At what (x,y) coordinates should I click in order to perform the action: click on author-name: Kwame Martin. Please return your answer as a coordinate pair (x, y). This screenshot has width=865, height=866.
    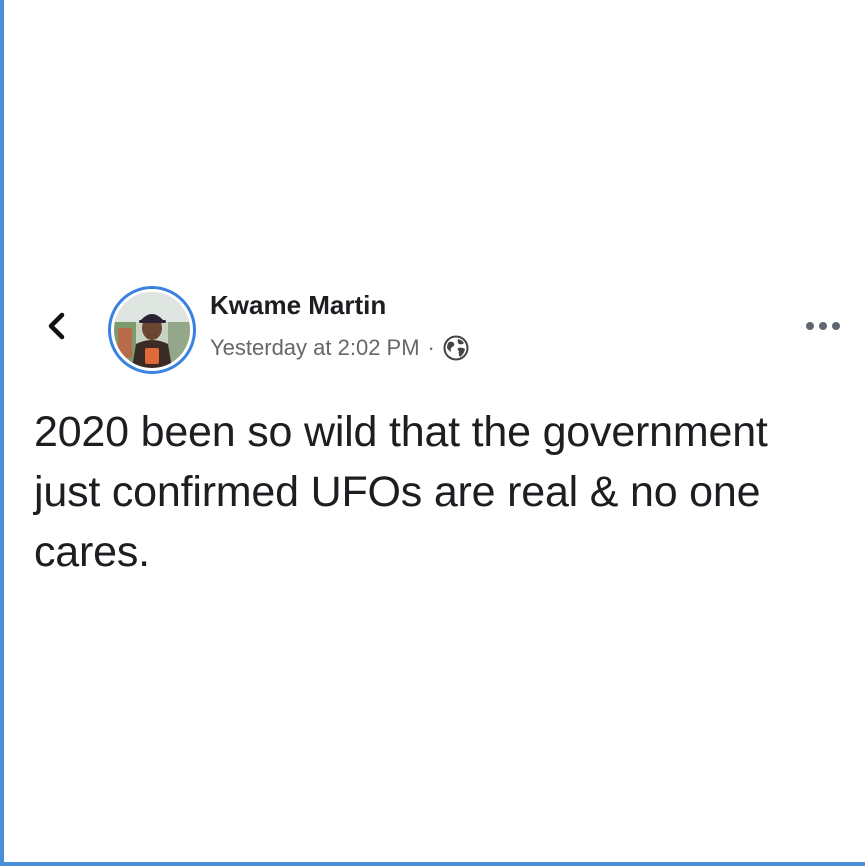
    Looking at the image, I should click on (298, 305).